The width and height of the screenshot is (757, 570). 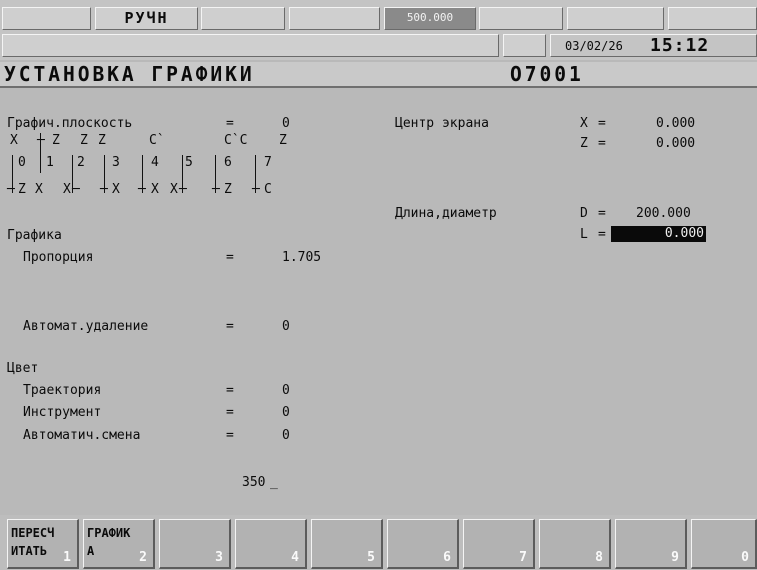 I want to click on program-number: O7001, so click(x=547, y=74).